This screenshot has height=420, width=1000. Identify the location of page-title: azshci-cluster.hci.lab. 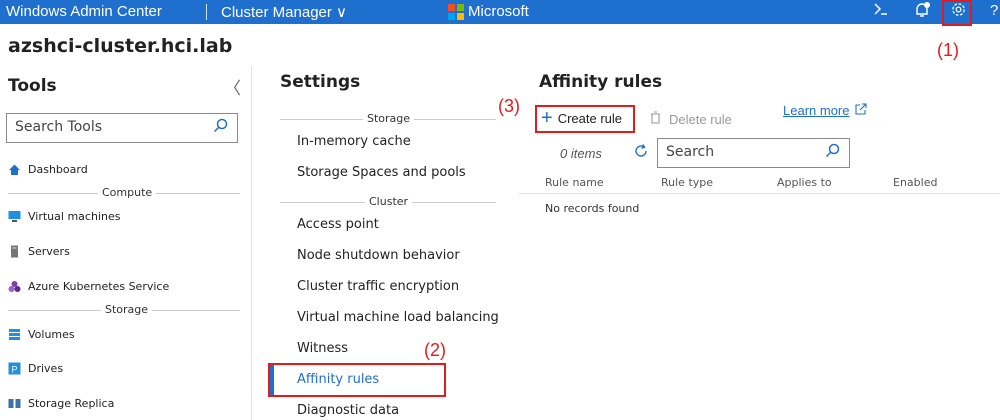
(120, 46).